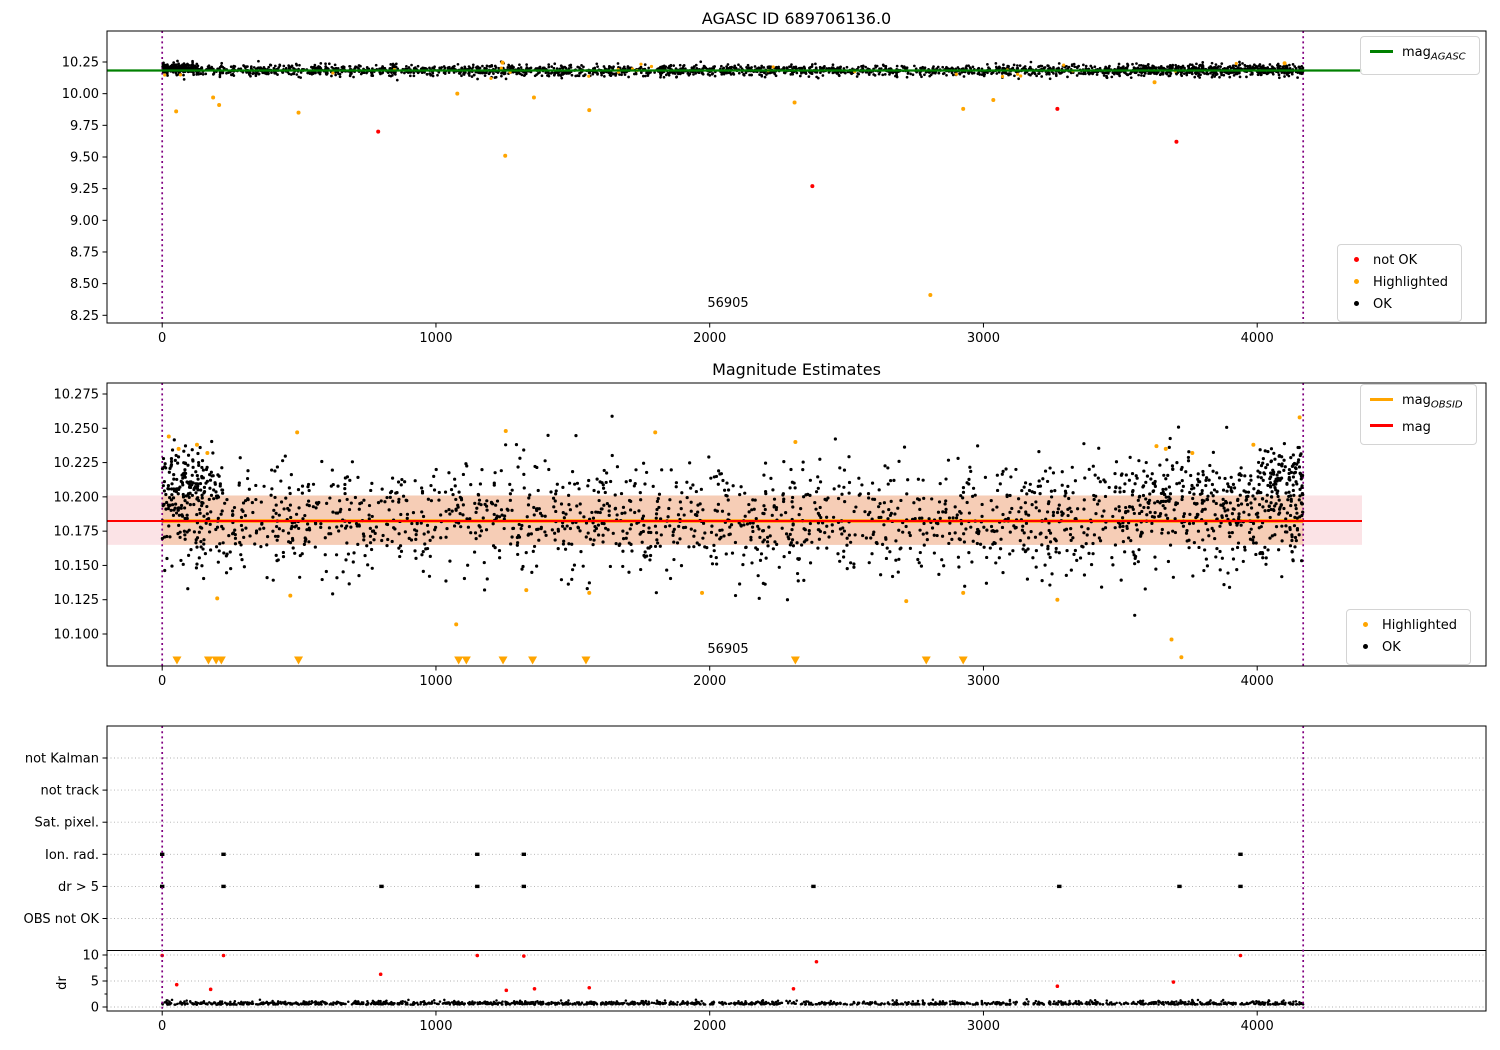 The width and height of the screenshot is (1500, 1050). I want to click on mag-agasc-line-swatch, so click(1381, 51).